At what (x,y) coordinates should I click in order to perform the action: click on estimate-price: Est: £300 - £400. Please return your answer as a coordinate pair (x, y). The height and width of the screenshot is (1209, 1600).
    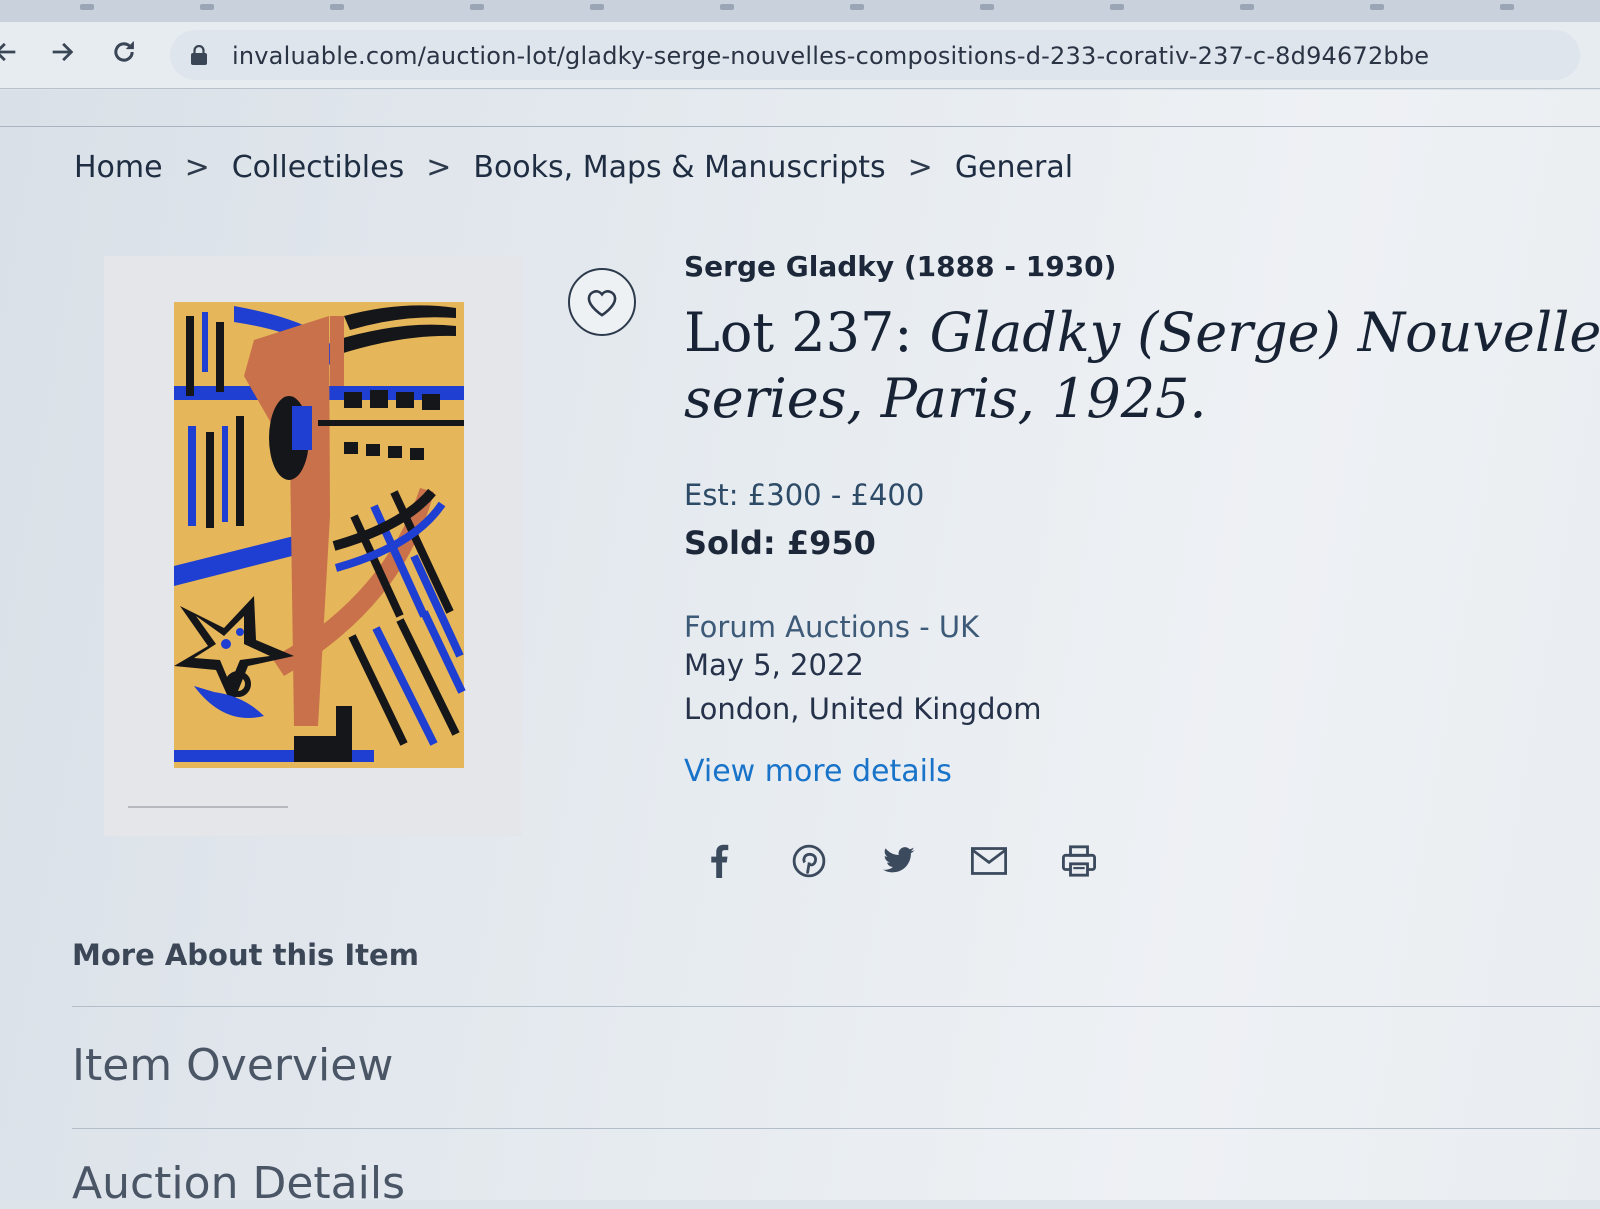
    Looking at the image, I should click on (804, 495).